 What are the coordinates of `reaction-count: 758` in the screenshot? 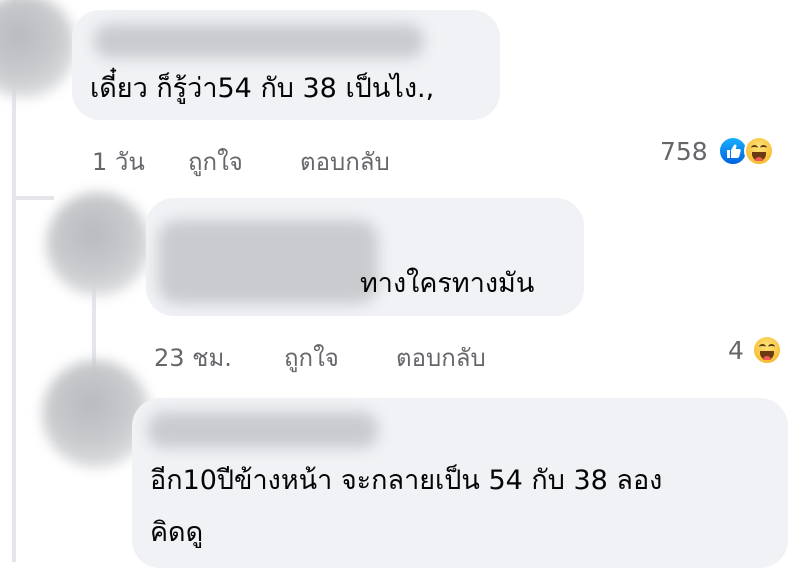 It's located at (684, 151).